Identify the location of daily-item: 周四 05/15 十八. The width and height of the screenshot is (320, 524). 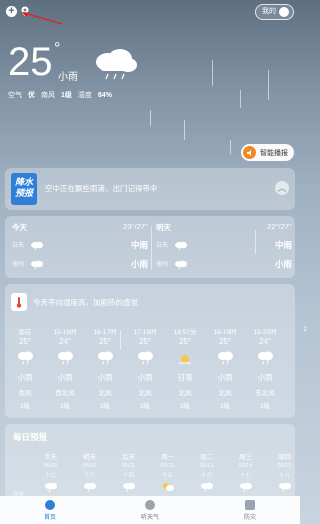
(284, 471).